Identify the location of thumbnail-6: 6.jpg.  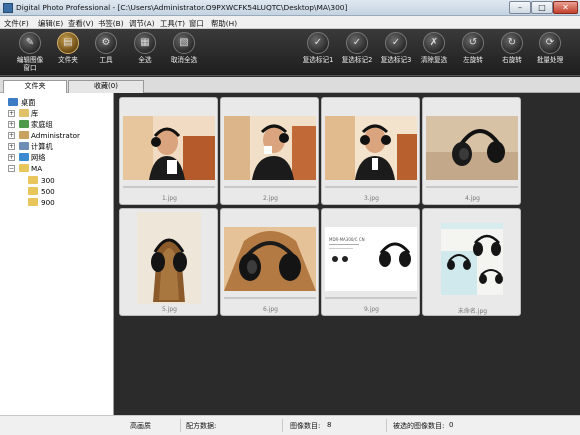
(269, 262).